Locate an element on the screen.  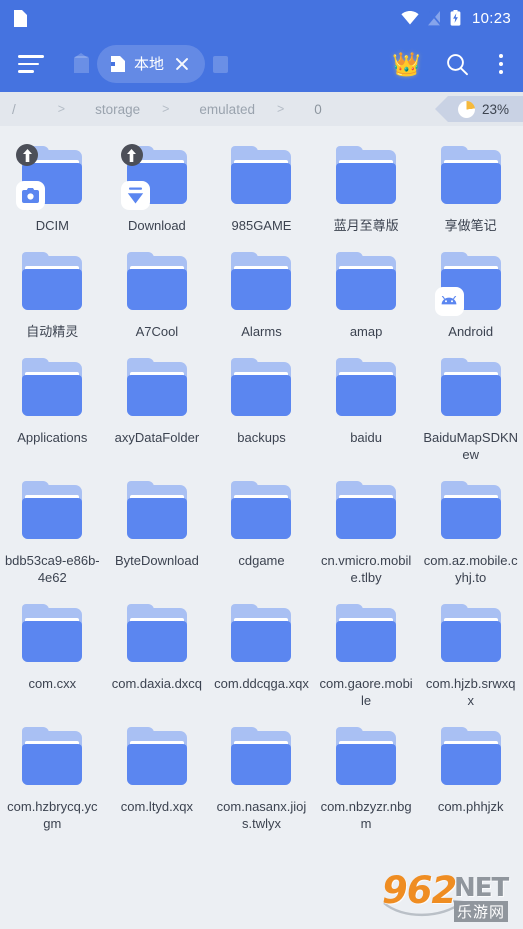
folder-item: com.hjzb.srwxqx is located at coordinates (470, 655).